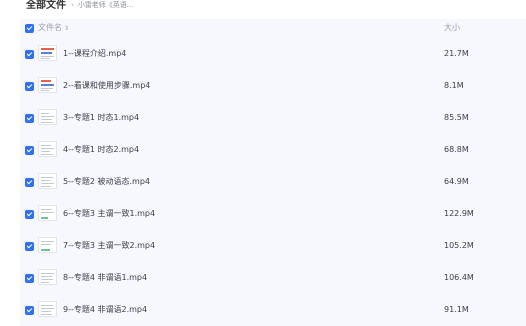 The height and width of the screenshot is (326, 526). Describe the element at coordinates (106, 85) in the screenshot. I see `file-name: 2--看课和使用步骤.mp4` at that location.